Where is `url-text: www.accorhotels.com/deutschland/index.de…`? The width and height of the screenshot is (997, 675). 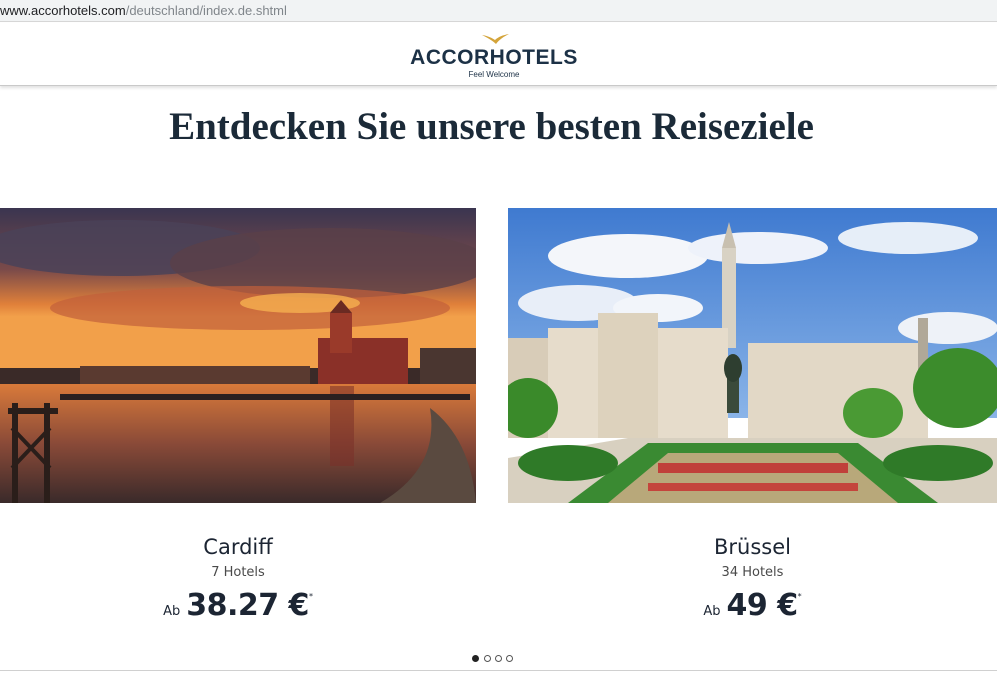 url-text: www.accorhotels.com/deutschland/index.de… is located at coordinates (143, 10).